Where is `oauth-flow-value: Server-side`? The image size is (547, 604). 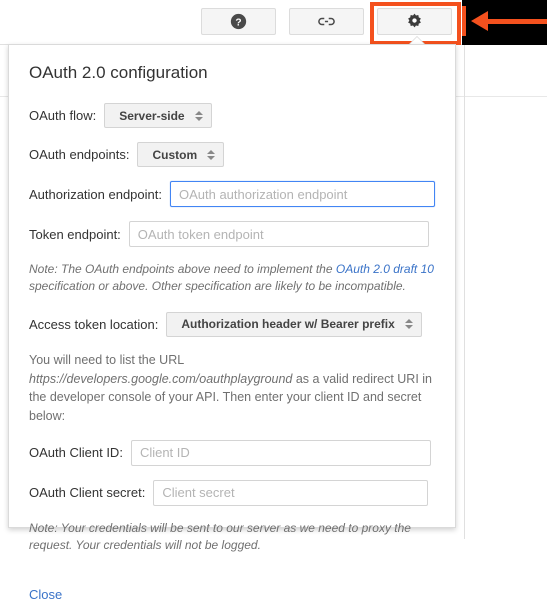
oauth-flow-value: Server-side is located at coordinates (152, 115).